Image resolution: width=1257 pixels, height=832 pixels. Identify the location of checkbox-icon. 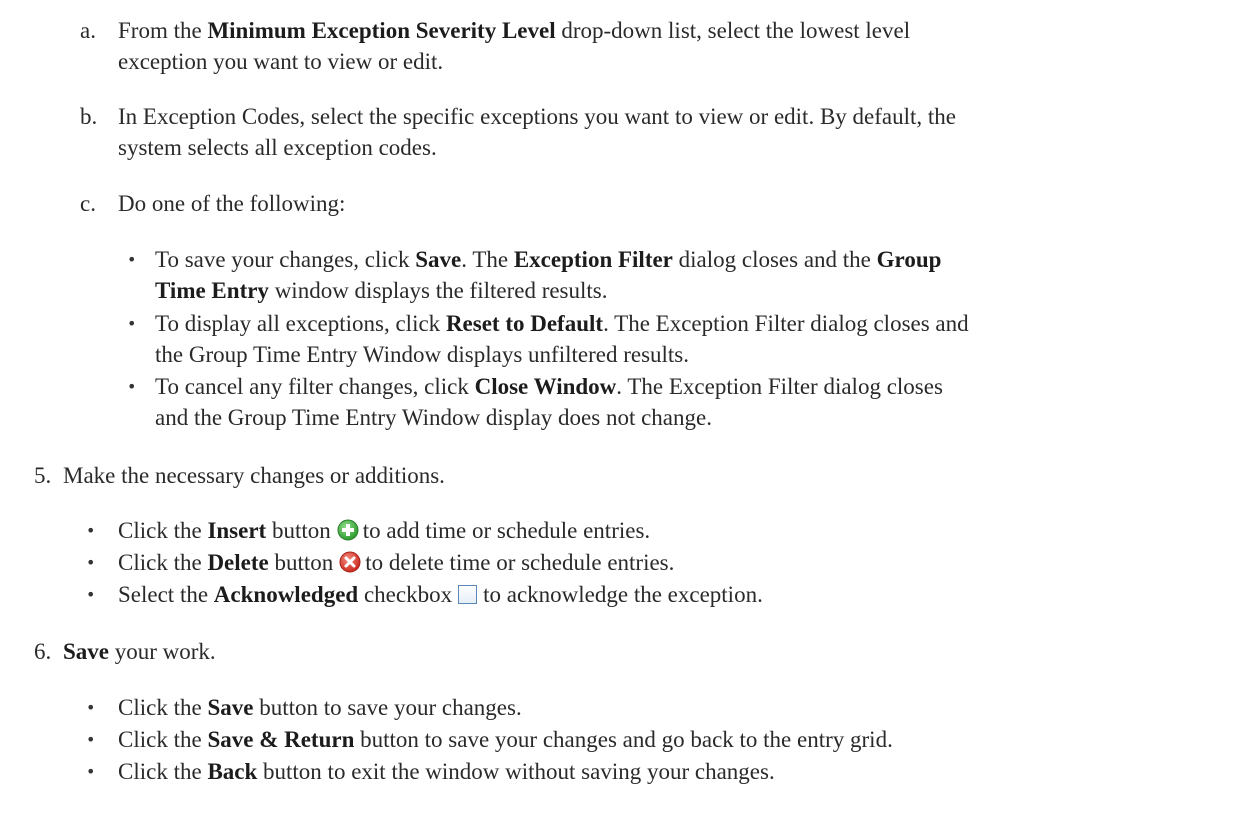
(468, 594).